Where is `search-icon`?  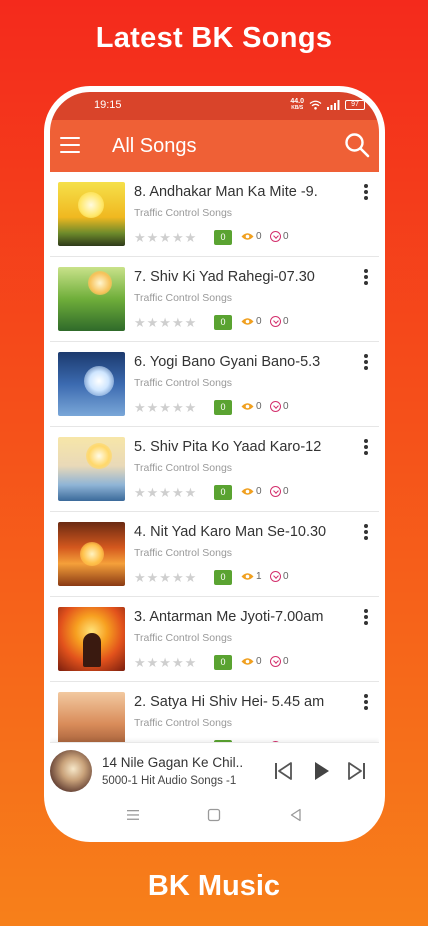 search-icon is located at coordinates (357, 145).